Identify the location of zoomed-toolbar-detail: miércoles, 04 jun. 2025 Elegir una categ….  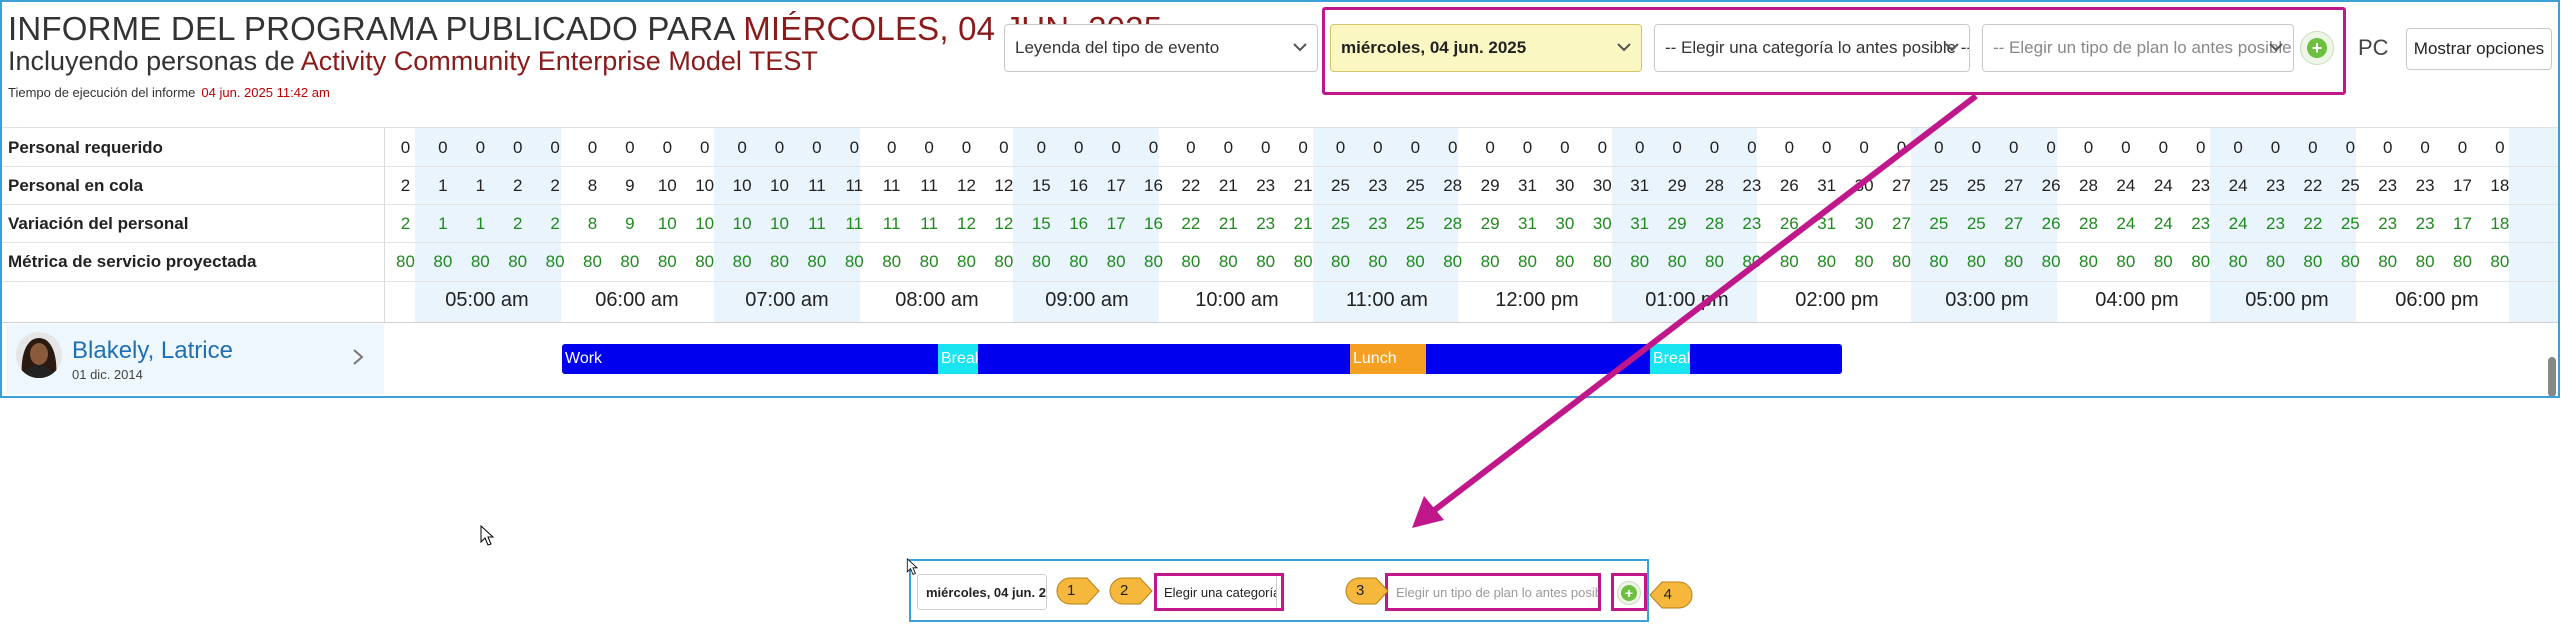
(1279, 590).